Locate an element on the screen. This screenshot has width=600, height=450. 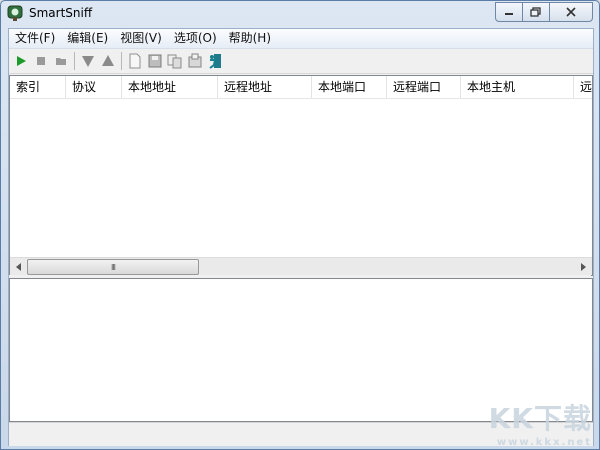
copy-button is located at coordinates (175, 61).